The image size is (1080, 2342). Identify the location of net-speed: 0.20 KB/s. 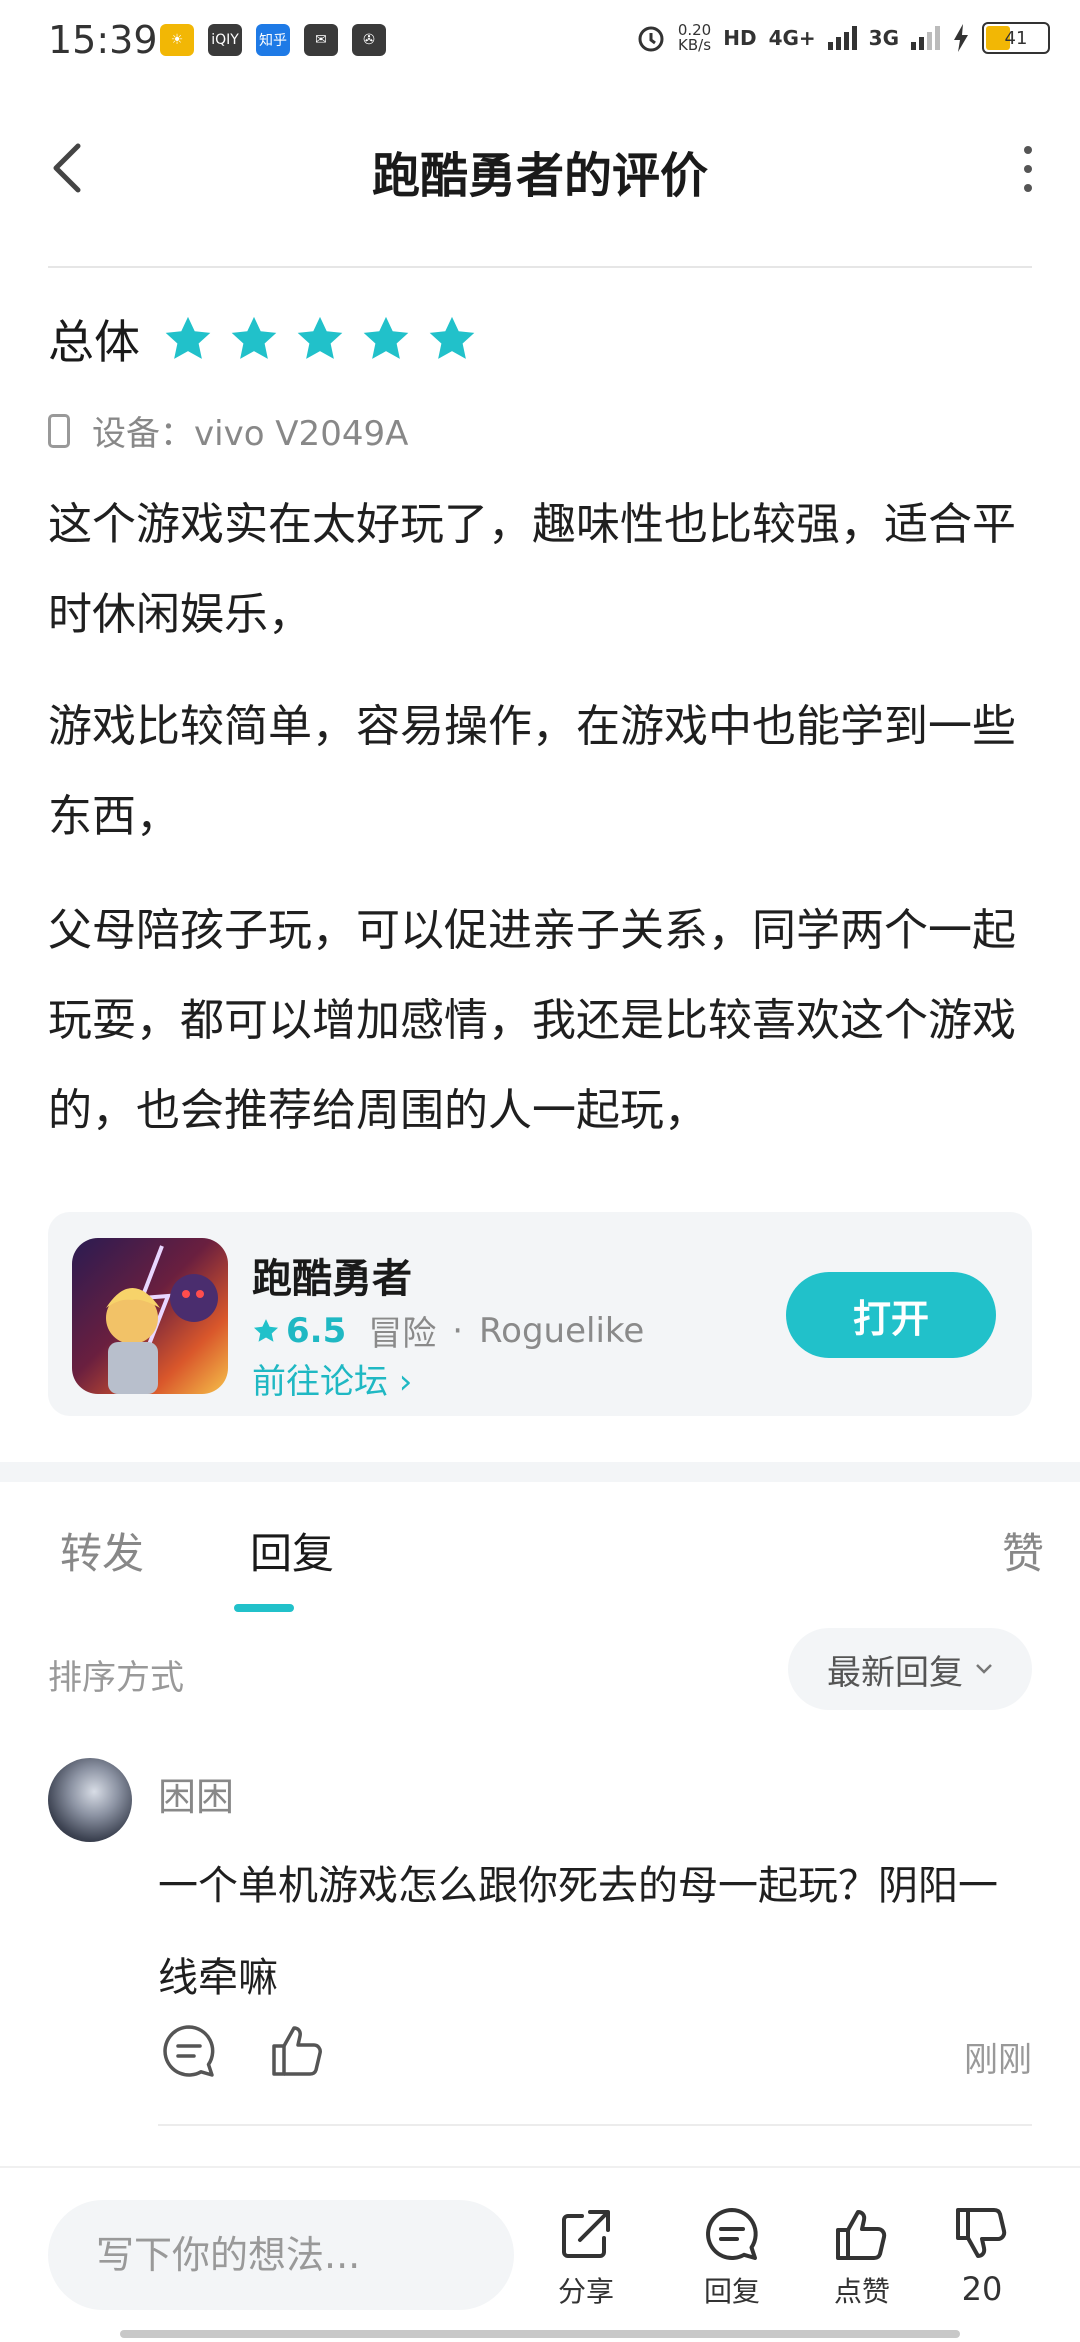
(694, 37).